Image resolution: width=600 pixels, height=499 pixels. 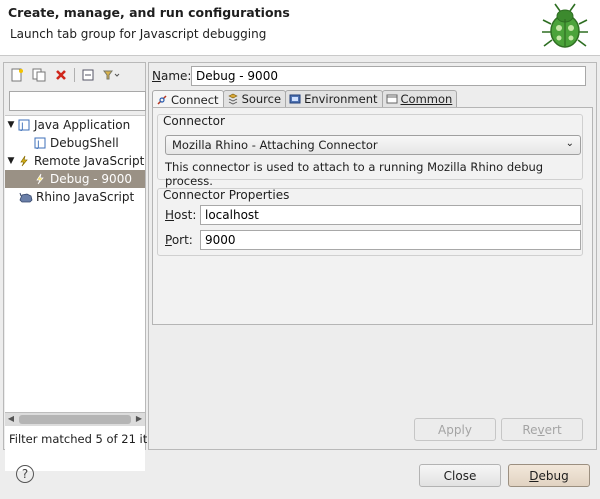 I want to click on new-config-button, so click(x=17, y=75).